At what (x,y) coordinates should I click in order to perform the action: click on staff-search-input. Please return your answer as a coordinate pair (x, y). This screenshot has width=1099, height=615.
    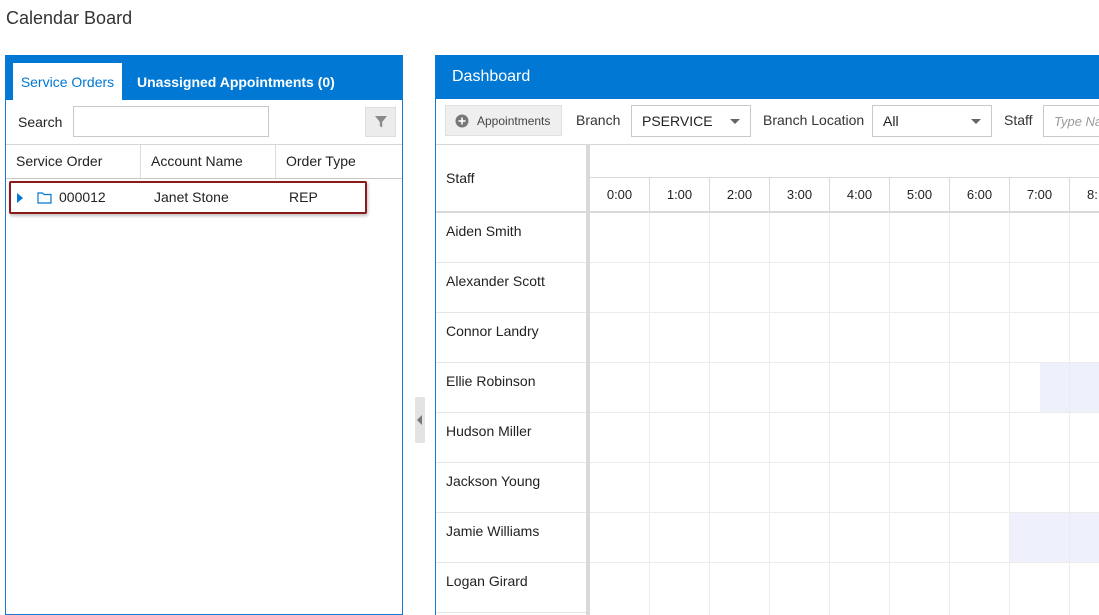
    Looking at the image, I should click on (1071, 121).